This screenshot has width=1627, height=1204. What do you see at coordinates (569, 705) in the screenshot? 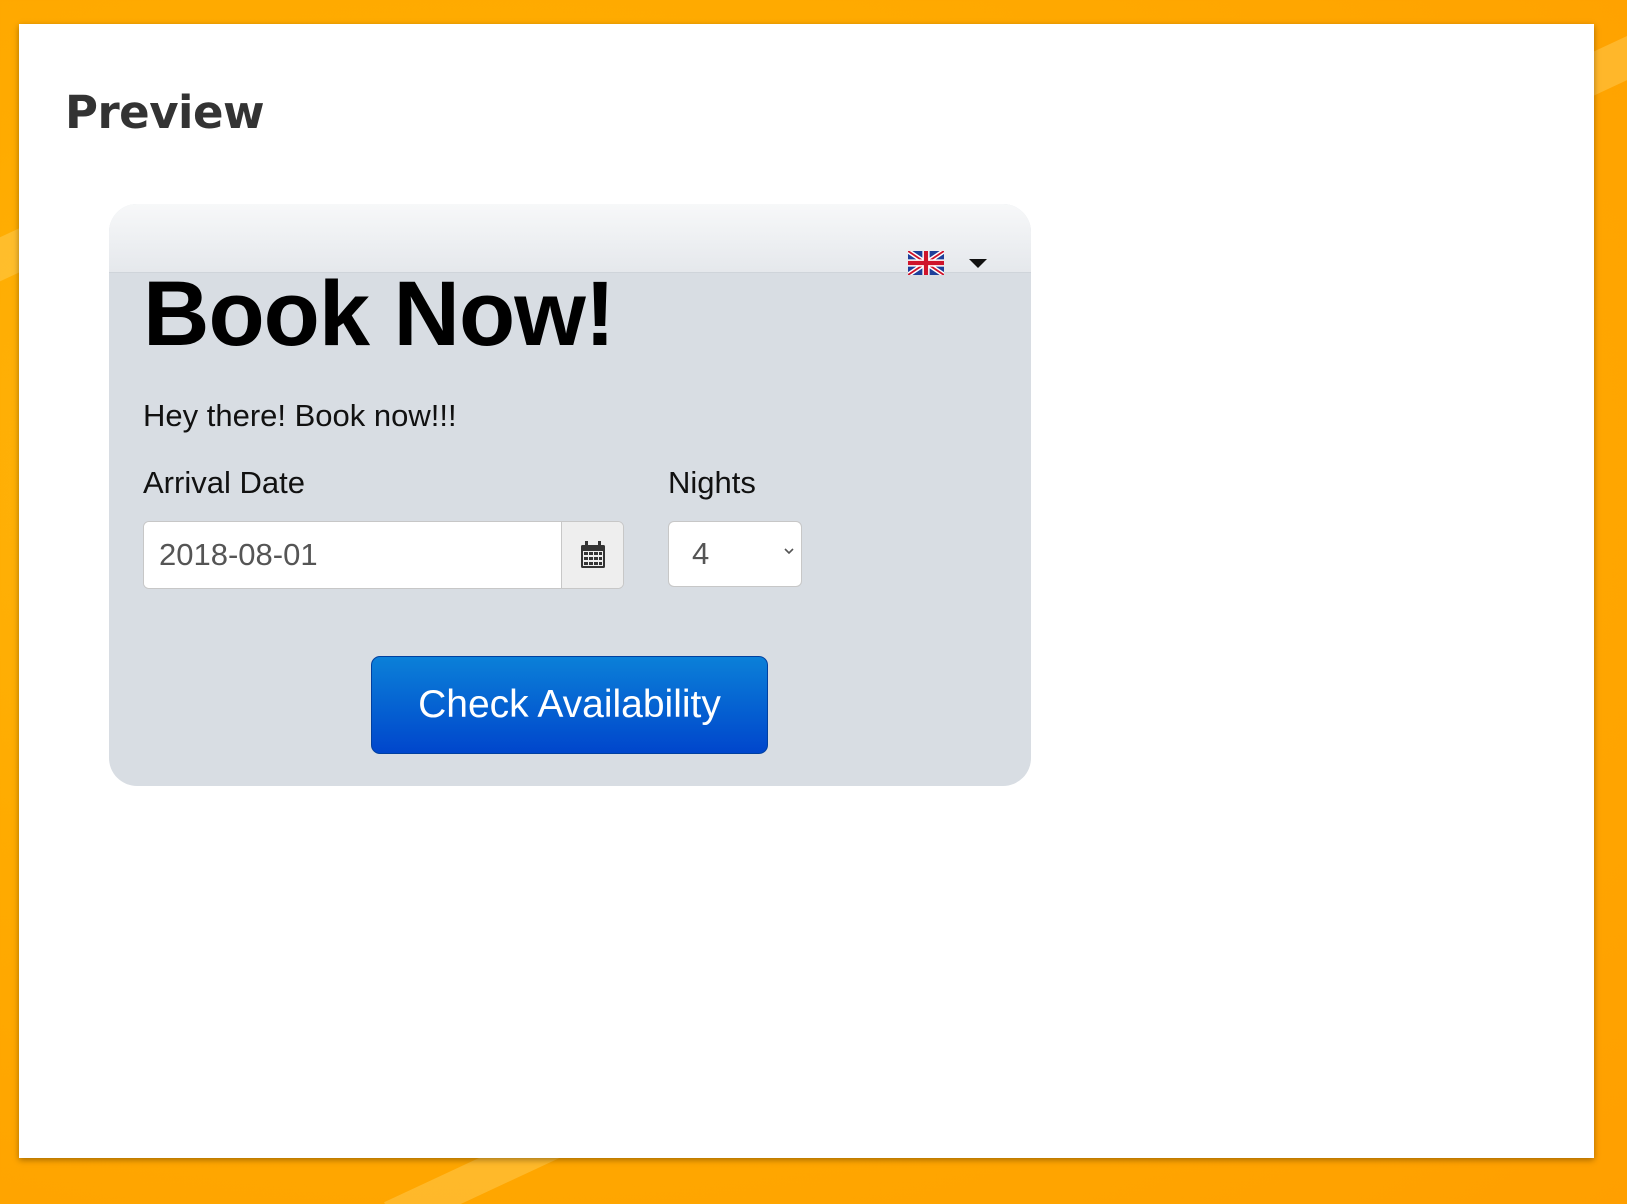
I see `check-availability-button: Check Availability` at bounding box center [569, 705].